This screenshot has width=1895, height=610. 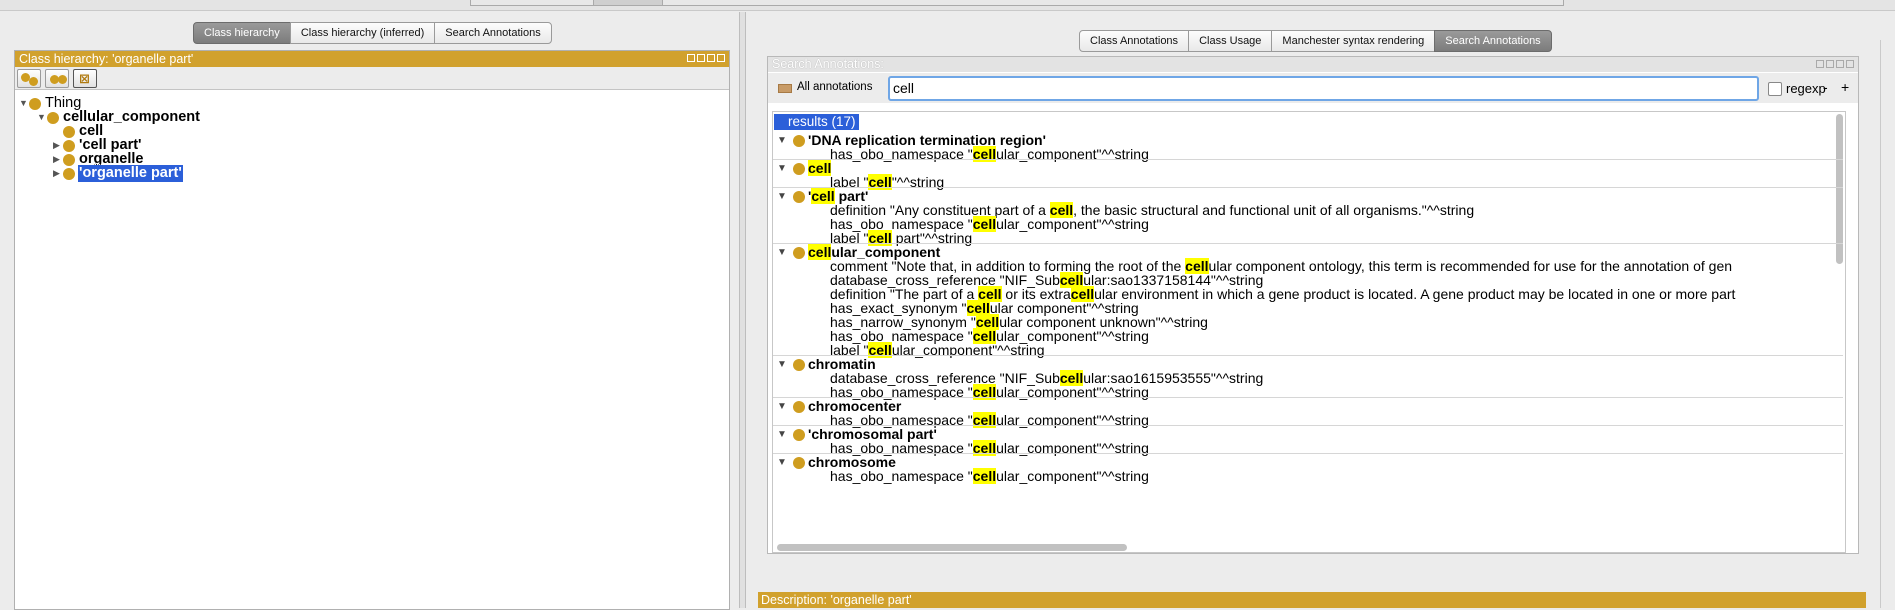 What do you see at coordinates (58, 173) in the screenshot?
I see `collapsed-arrow-icon: ▶` at bounding box center [58, 173].